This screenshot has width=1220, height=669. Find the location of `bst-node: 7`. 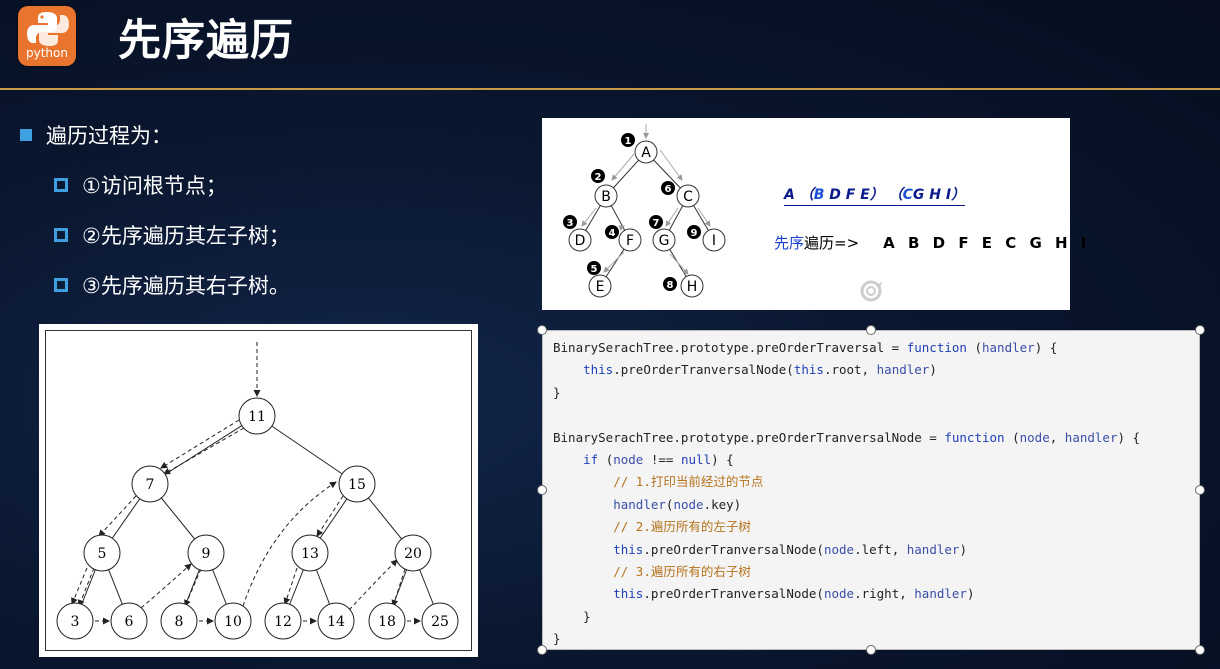

bst-node: 7 is located at coordinates (150, 484).